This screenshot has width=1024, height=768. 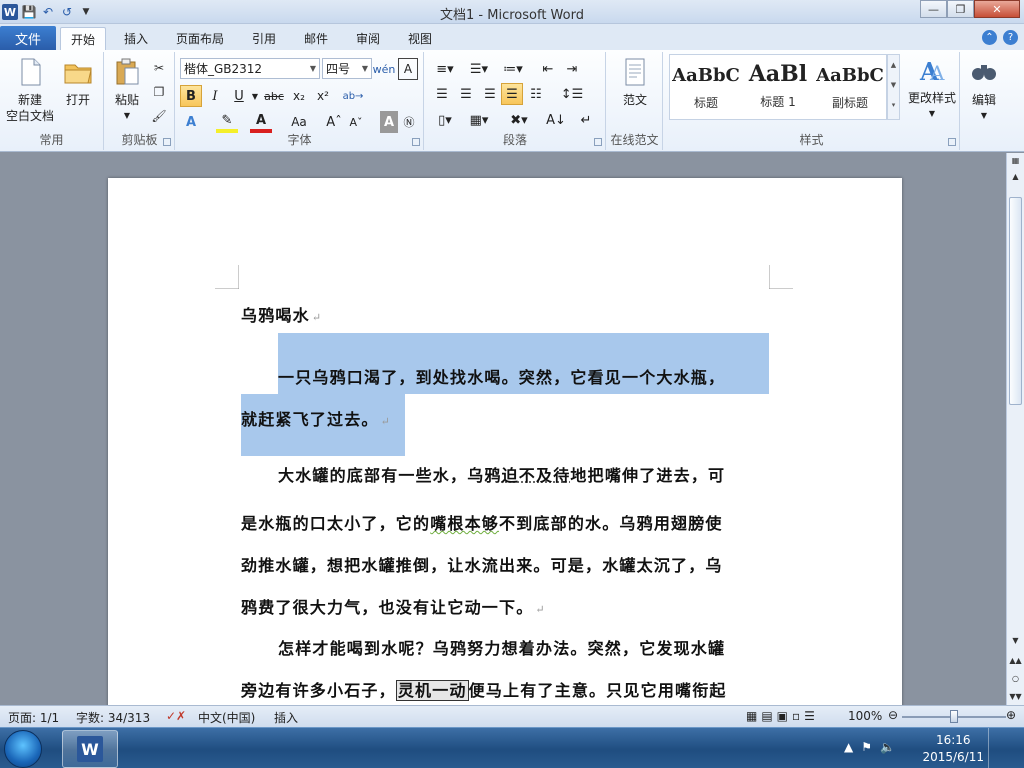 What do you see at coordinates (113, 717) in the screenshot?
I see `word-count: 字数: 34/313` at bounding box center [113, 717].